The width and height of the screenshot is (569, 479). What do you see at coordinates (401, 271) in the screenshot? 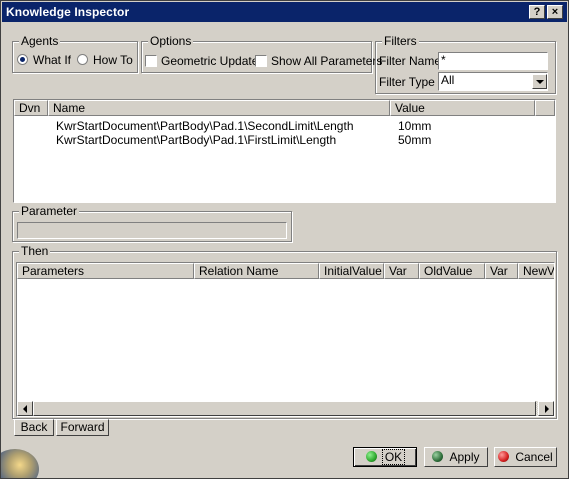
I see `column-header-var: Var` at bounding box center [401, 271].